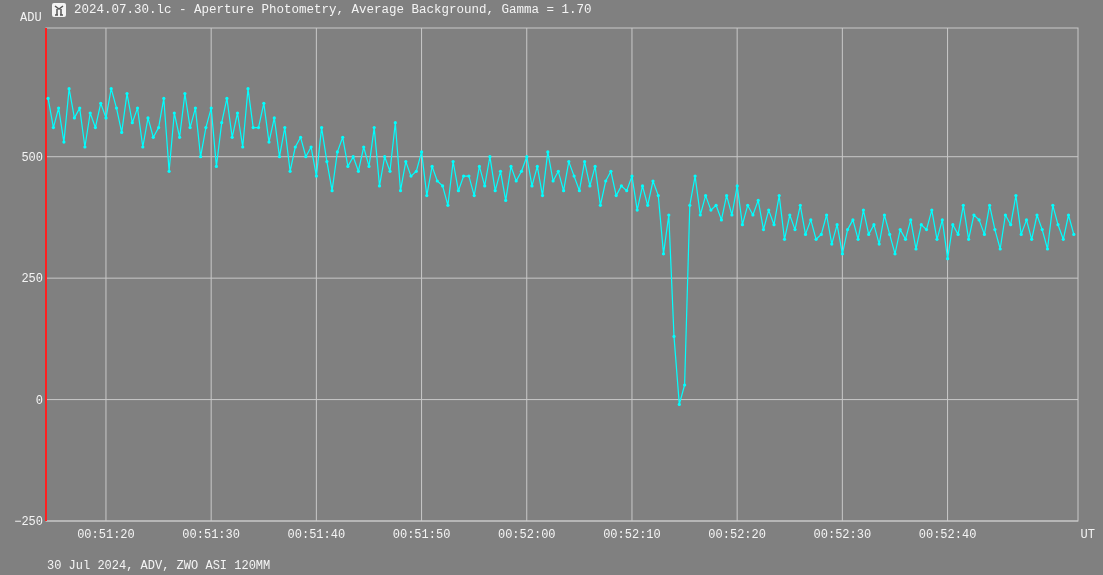 The image size is (1103, 575). I want to click on tick-label: 00:52:00, so click(526, 535).